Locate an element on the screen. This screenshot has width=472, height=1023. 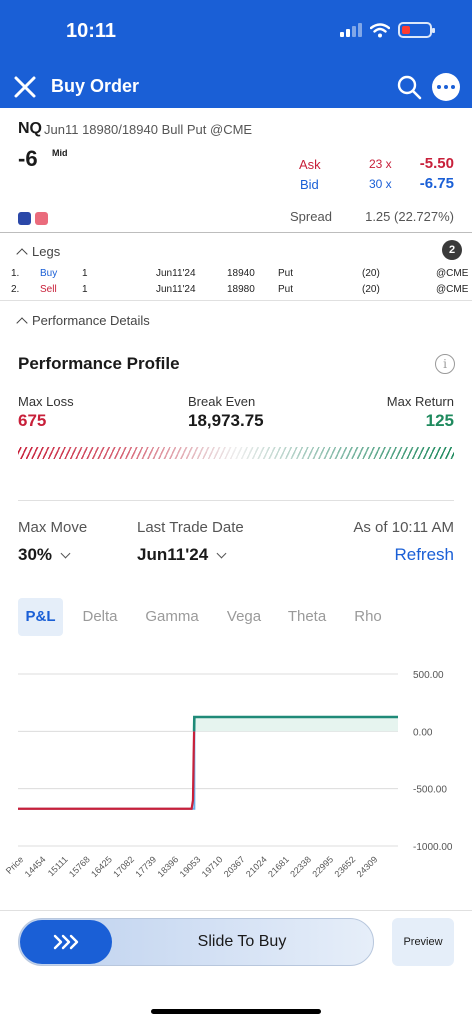
x-tick-label: 18396 is located at coordinates (168, 866).